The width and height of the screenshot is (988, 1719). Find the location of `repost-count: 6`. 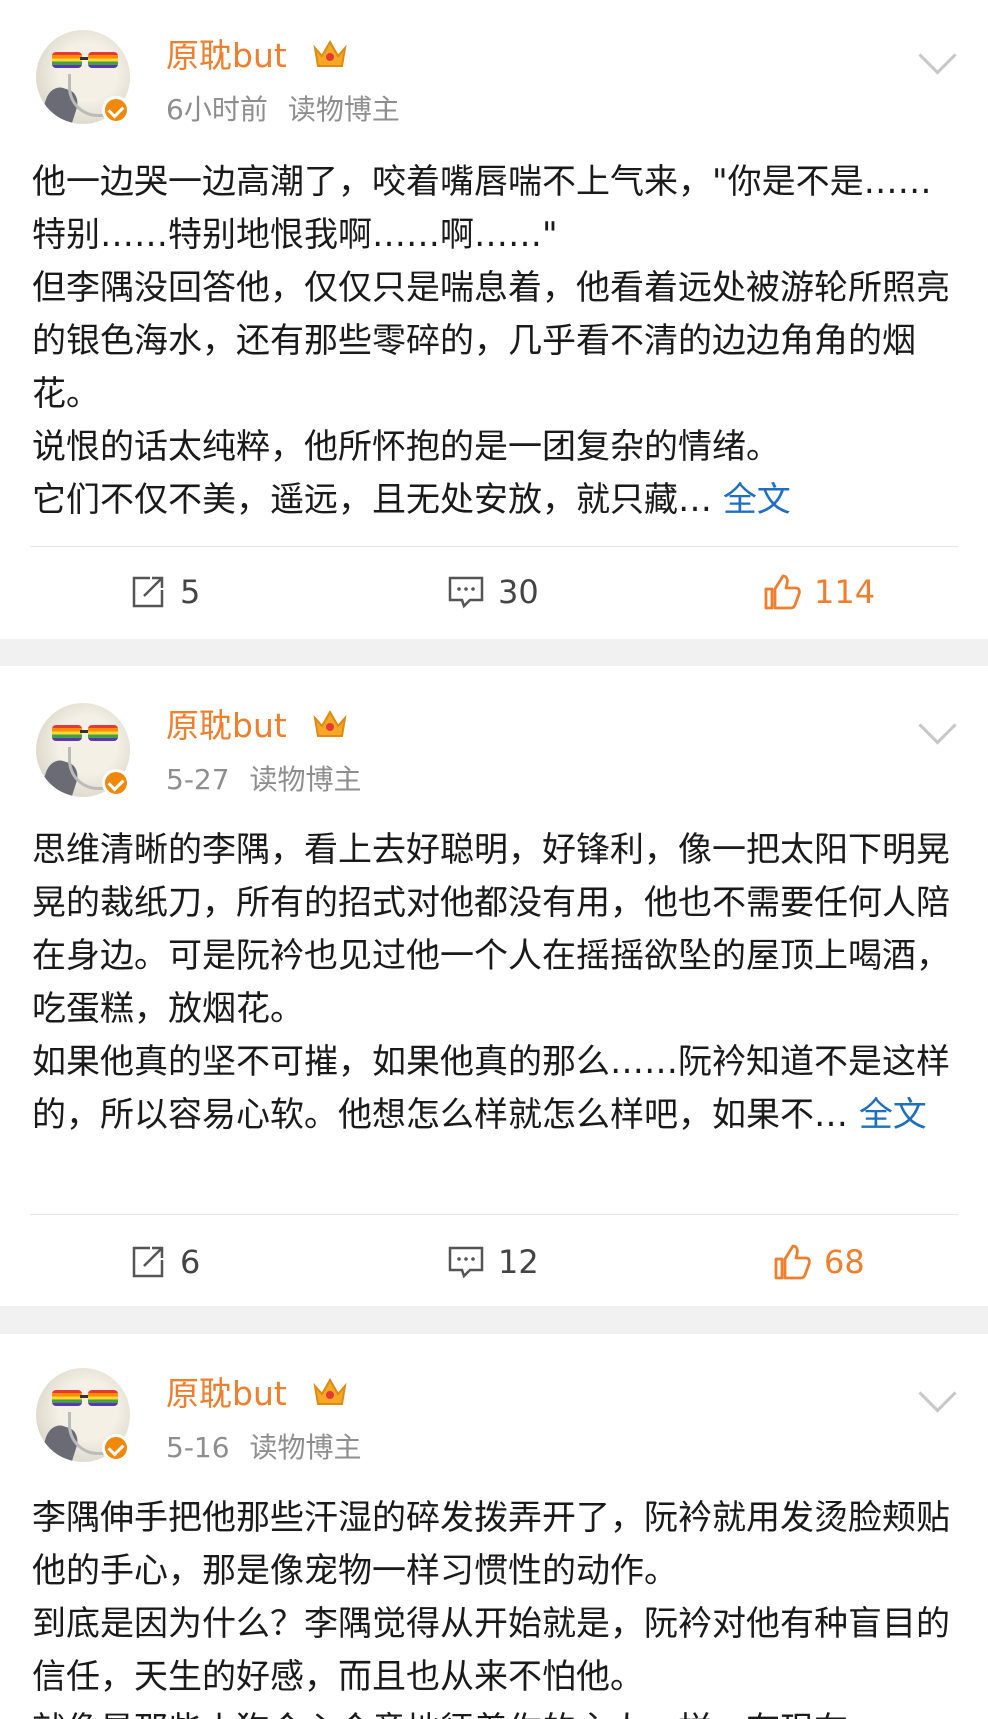

repost-count: 6 is located at coordinates (190, 1262).